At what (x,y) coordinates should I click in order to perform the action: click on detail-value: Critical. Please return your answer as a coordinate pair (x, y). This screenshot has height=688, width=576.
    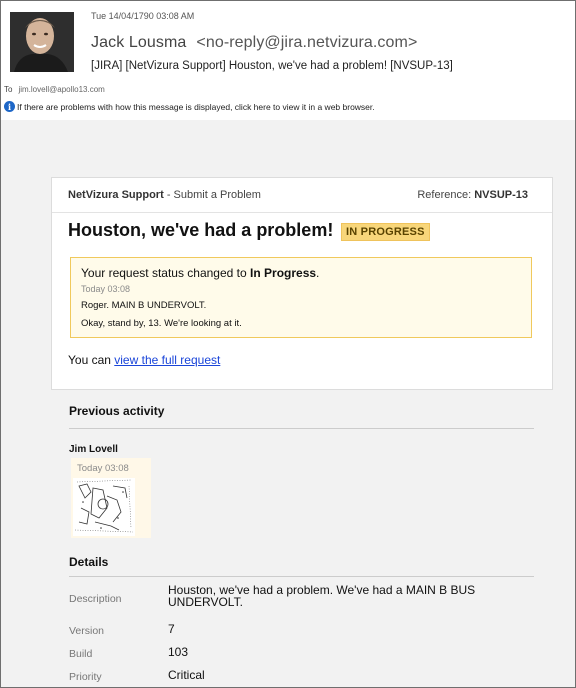
    Looking at the image, I should click on (186, 675).